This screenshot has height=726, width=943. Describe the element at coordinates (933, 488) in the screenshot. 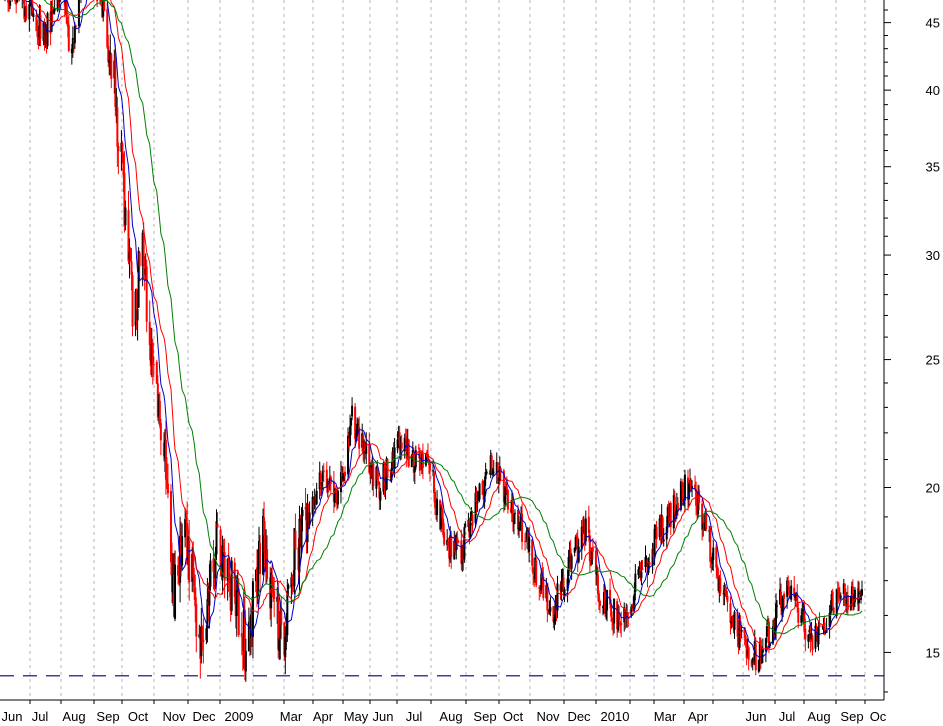

I see `y-tick-label: 20` at that location.